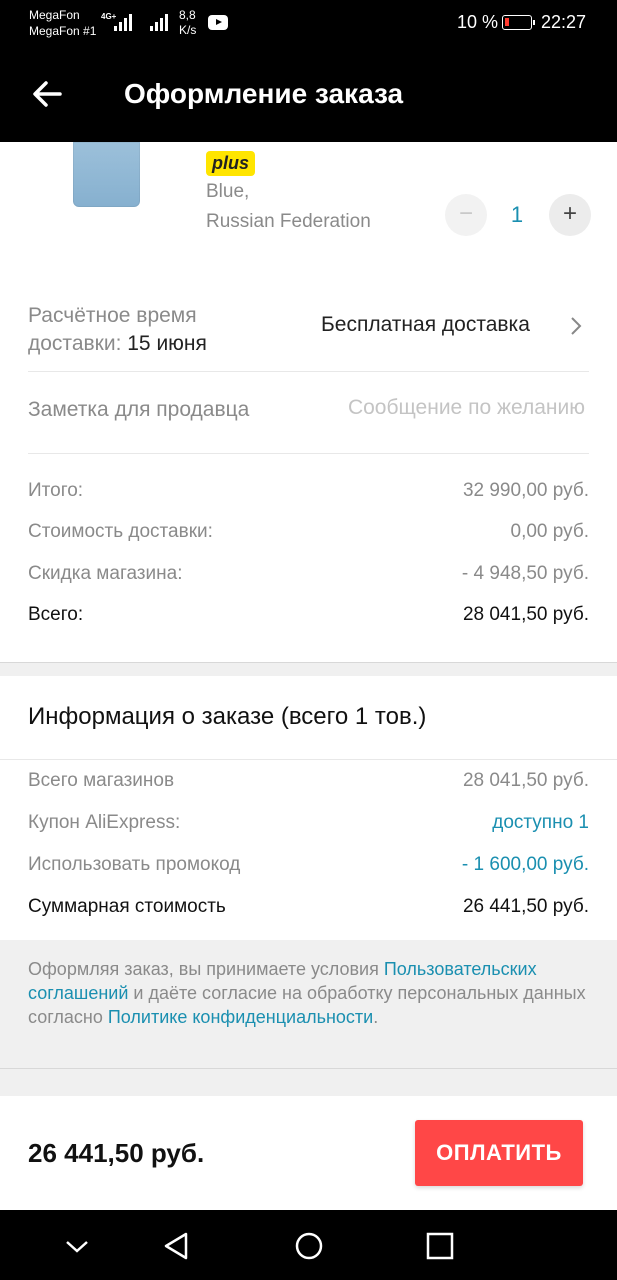  Describe the element at coordinates (206, 969) in the screenshot. I see `terms-text-part1: Оформляя заказ, вы принимаете условия` at that location.